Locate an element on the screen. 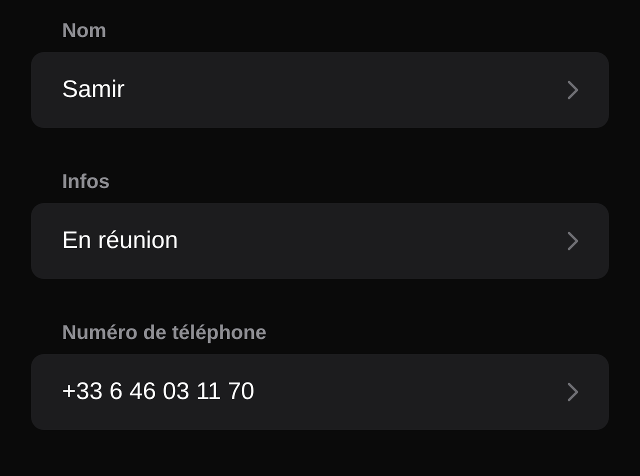  settings-row: En réunion is located at coordinates (320, 241).